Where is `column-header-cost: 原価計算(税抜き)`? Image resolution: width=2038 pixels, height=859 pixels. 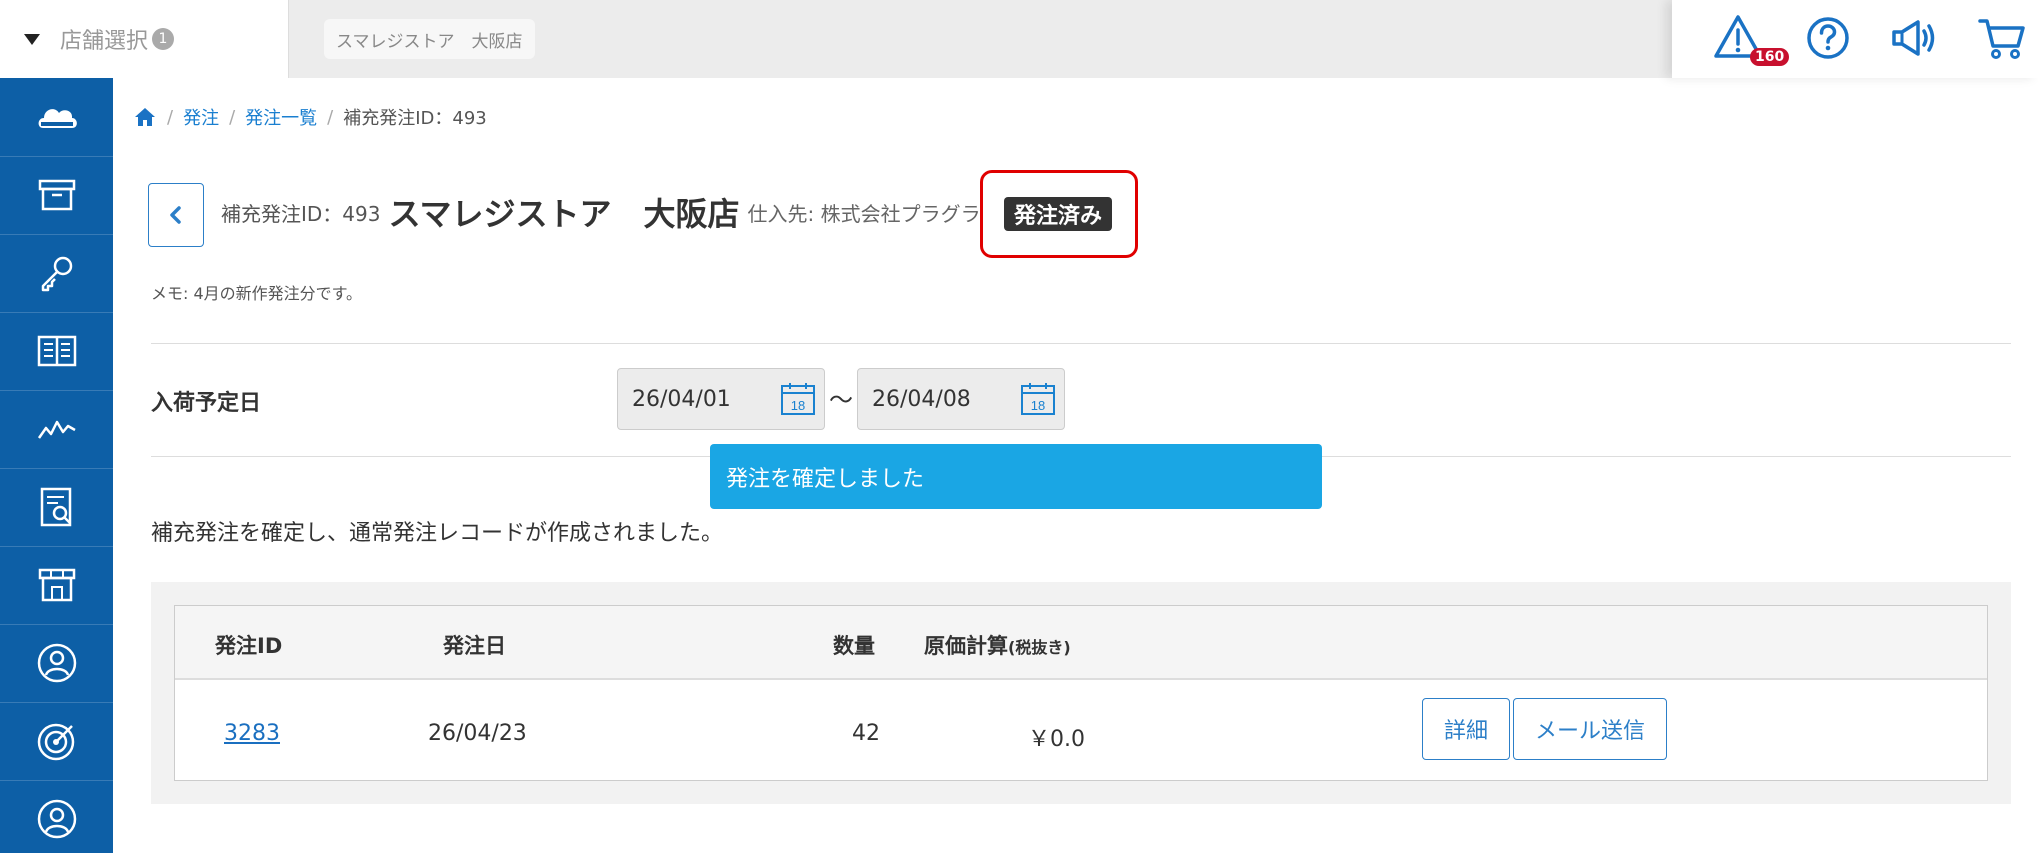 column-header-cost: 原価計算(税抜き) is located at coordinates (997, 645).